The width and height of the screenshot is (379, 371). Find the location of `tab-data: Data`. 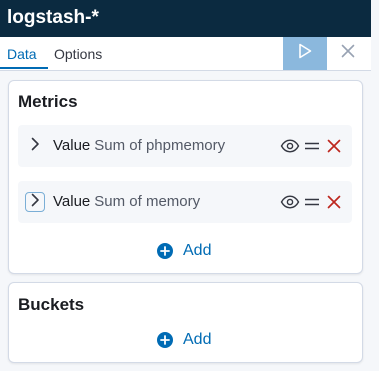

tab-data: Data is located at coordinates (22, 54).